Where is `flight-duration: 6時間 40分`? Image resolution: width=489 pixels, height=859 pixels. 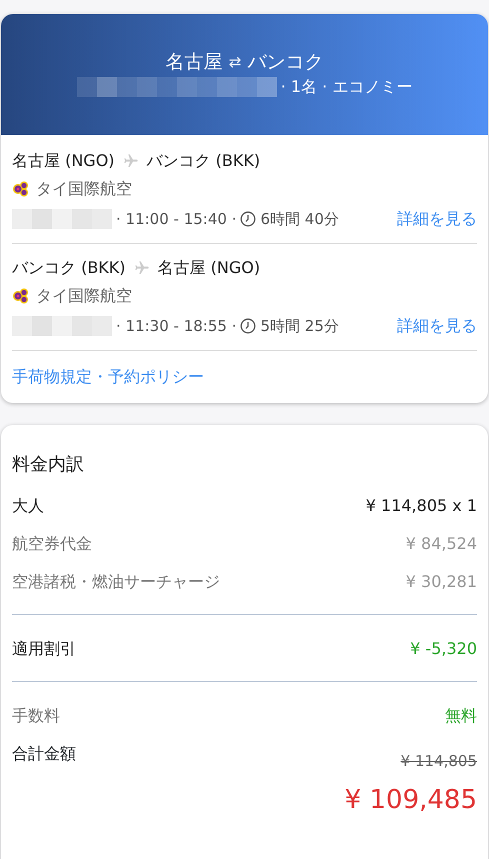 flight-duration: 6時間 40分 is located at coordinates (299, 219).